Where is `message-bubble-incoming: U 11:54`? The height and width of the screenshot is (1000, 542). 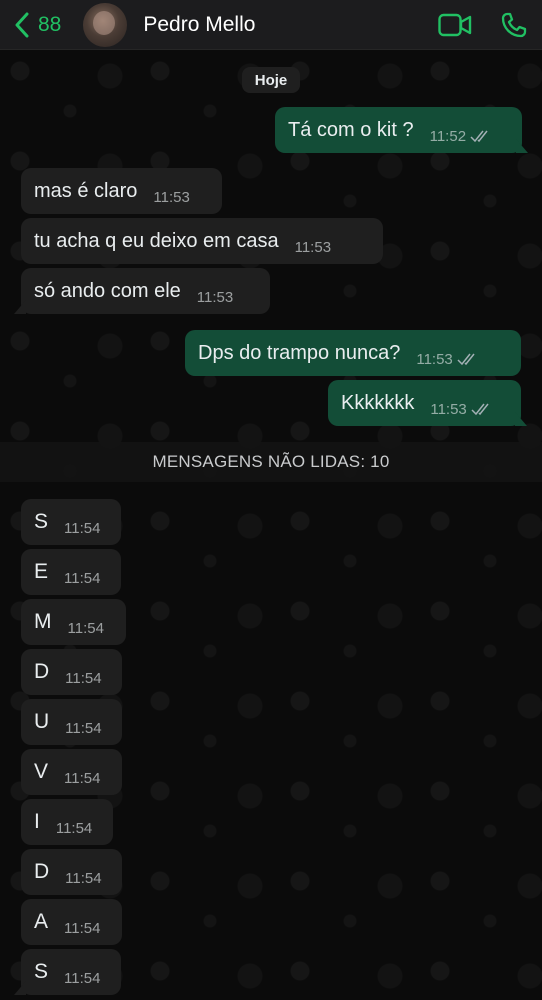
message-bubble-incoming: U 11:54 is located at coordinates (71, 722).